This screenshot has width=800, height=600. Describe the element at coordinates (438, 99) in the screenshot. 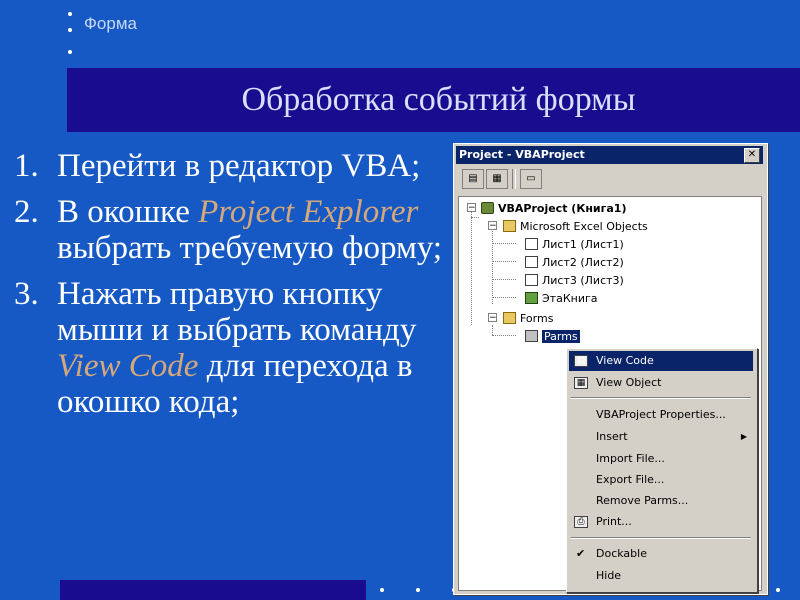

I see `slide-title: Обработка событий формы` at that location.